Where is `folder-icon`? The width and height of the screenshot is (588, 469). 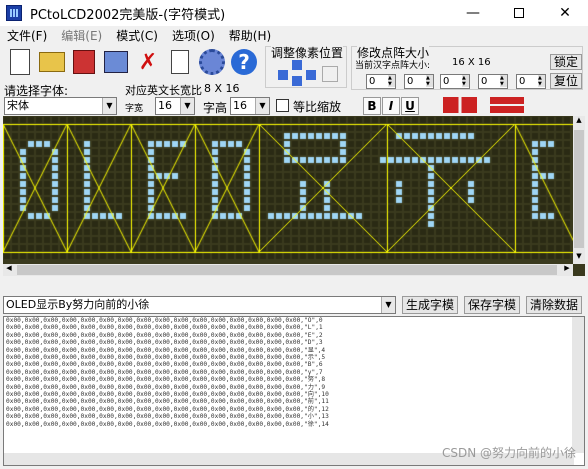 folder-icon is located at coordinates (52, 62).